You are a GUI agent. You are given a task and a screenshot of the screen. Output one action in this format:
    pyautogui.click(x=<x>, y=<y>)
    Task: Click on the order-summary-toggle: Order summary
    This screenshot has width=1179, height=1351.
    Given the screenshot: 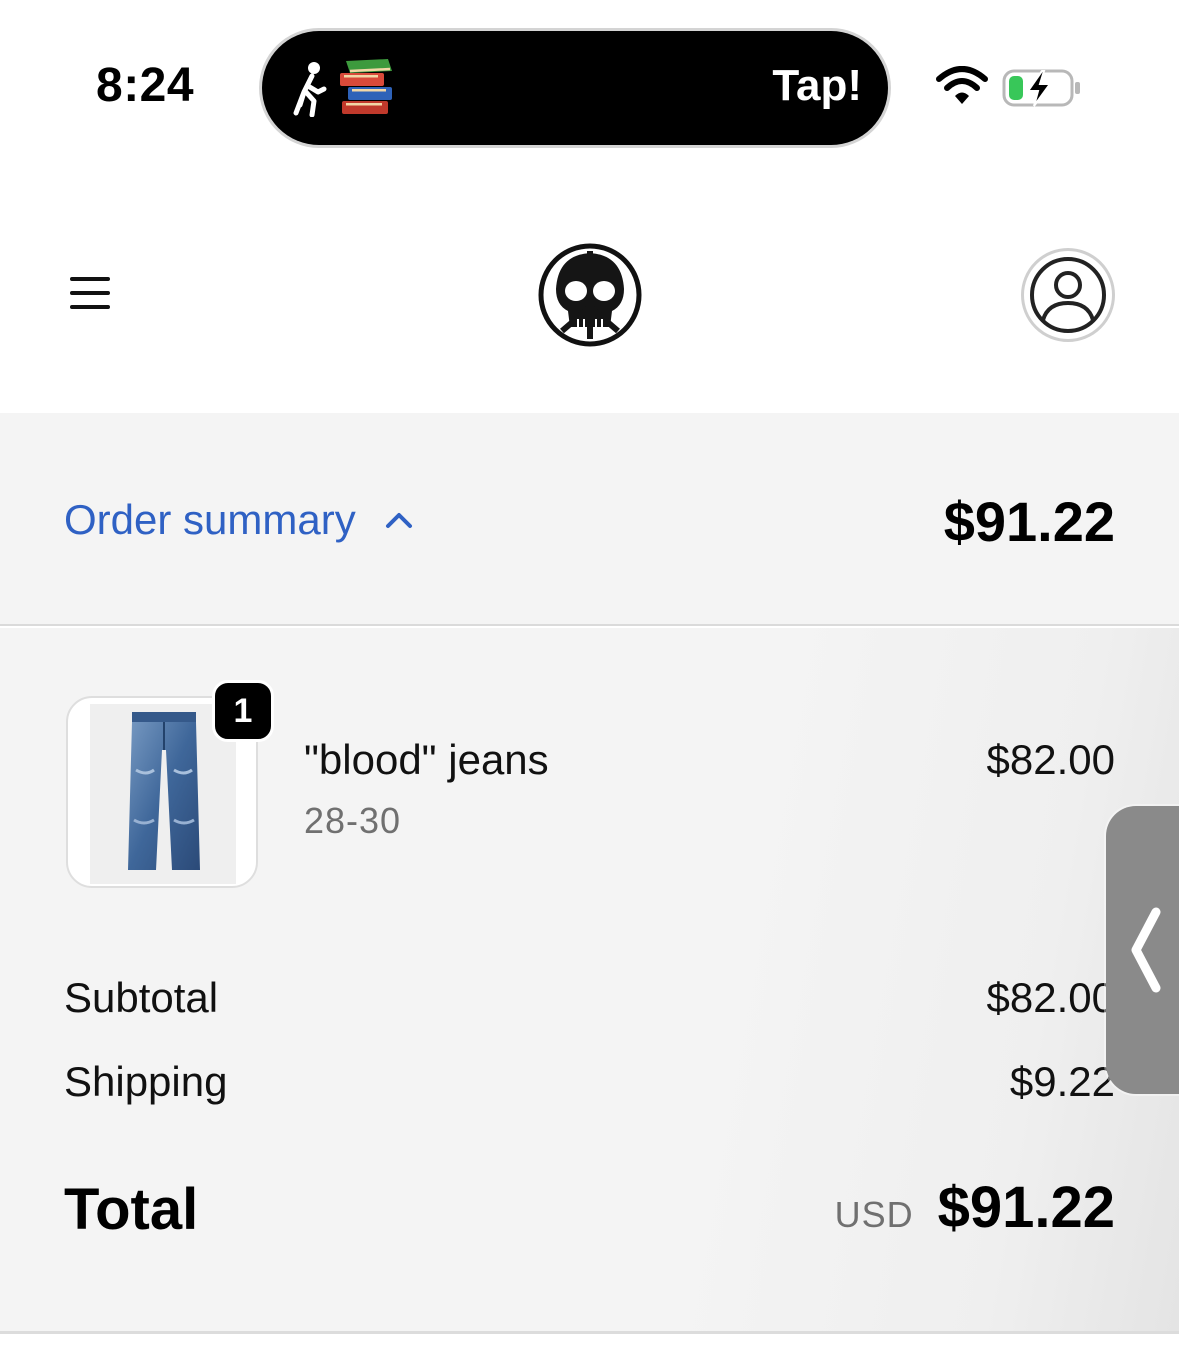 What is the action you would take?
    pyautogui.click(x=239, y=520)
    